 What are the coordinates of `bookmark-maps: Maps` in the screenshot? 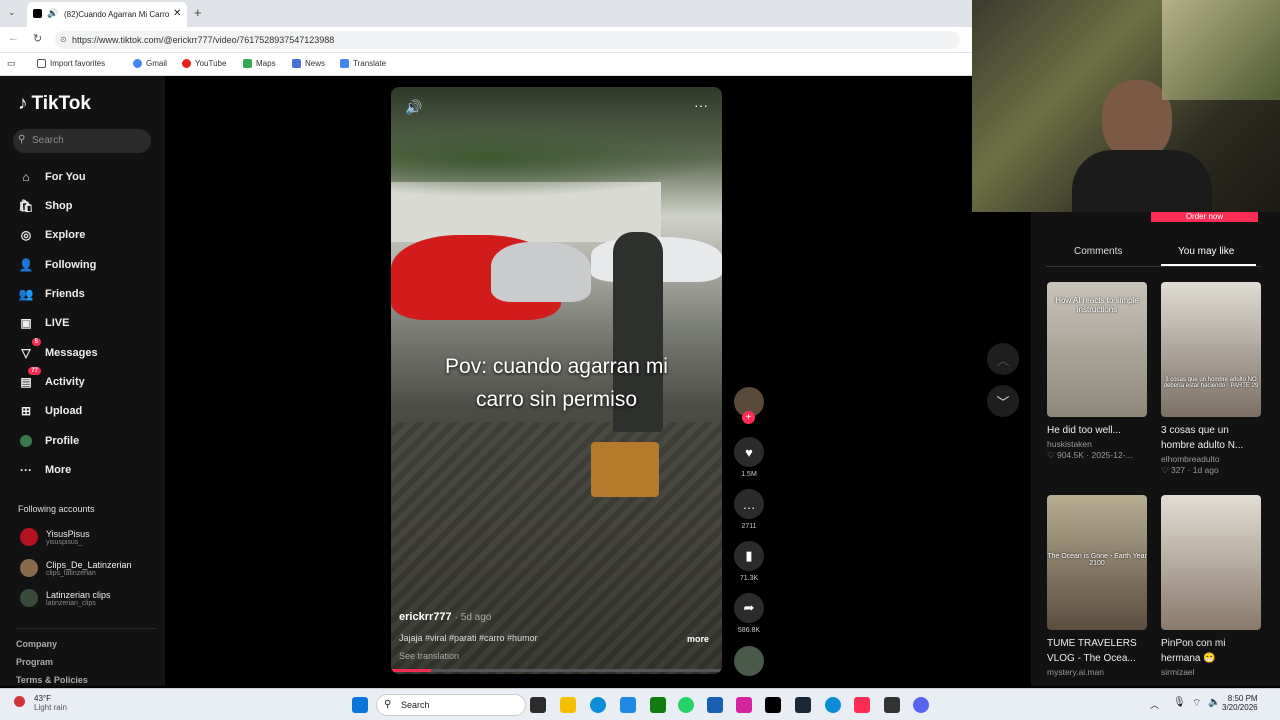 It's located at (259, 63).